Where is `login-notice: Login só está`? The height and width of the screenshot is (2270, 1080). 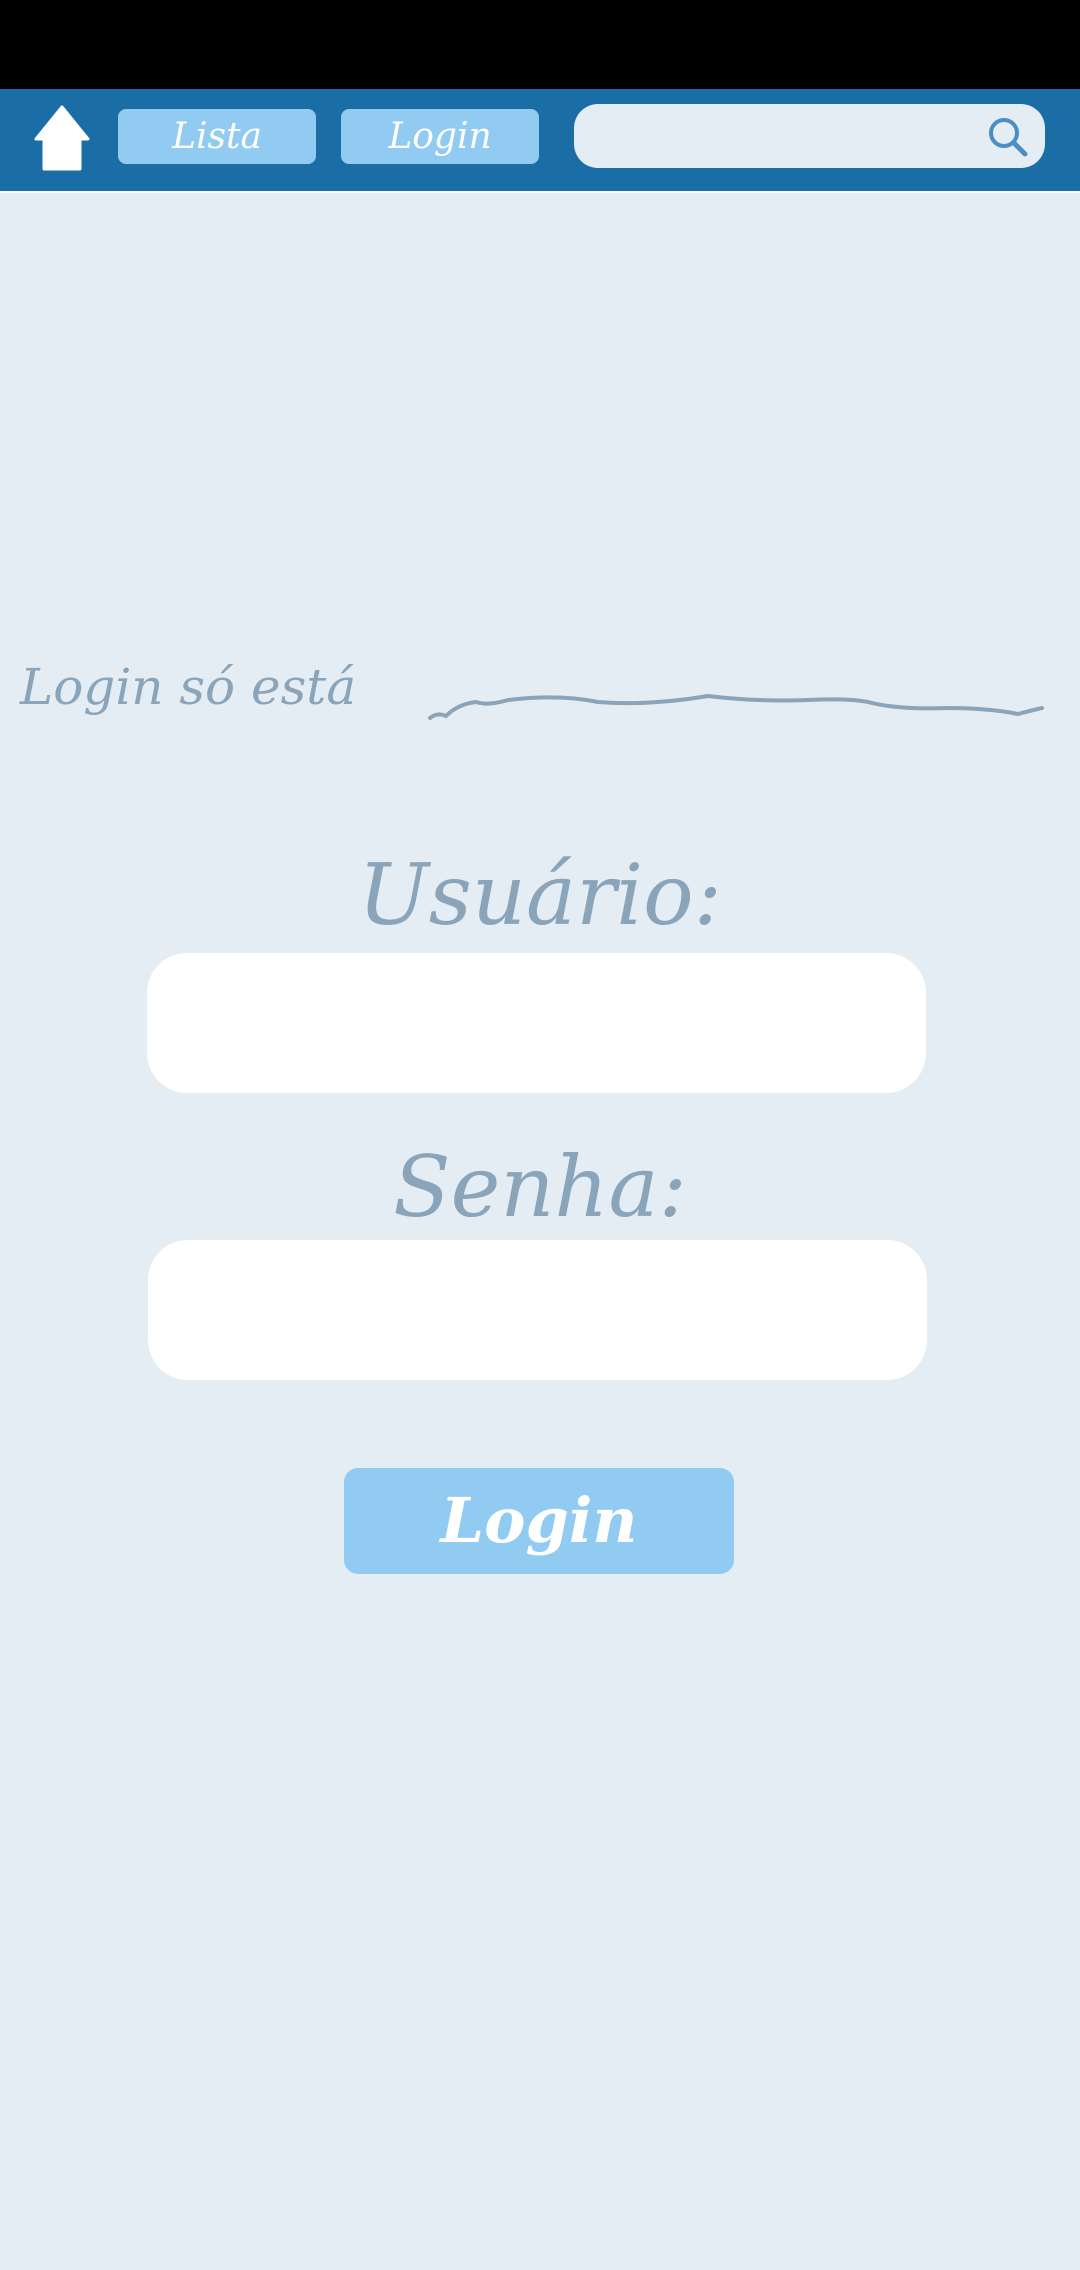 login-notice: Login só está is located at coordinates (188, 687).